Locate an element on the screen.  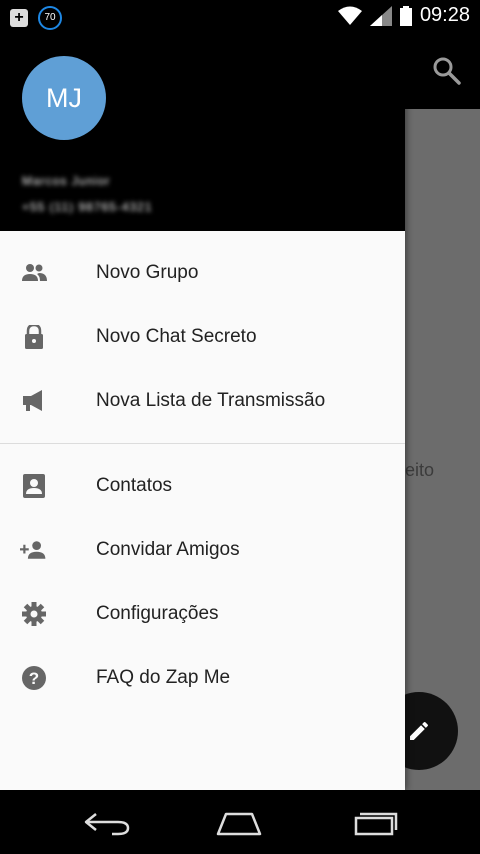
menu-item-broadcast-list: Nova Lista de Transmissão is located at coordinates (202, 401).